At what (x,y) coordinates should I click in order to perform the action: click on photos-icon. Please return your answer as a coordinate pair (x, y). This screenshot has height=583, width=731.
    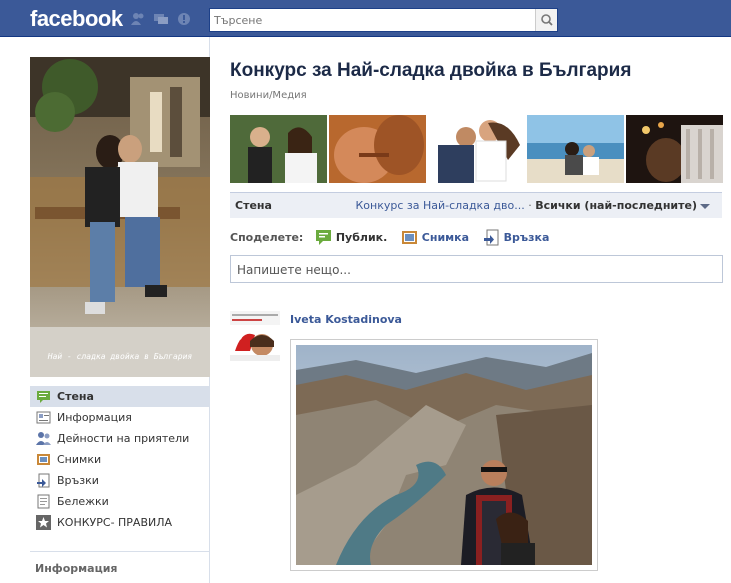
    Looking at the image, I should click on (43, 459).